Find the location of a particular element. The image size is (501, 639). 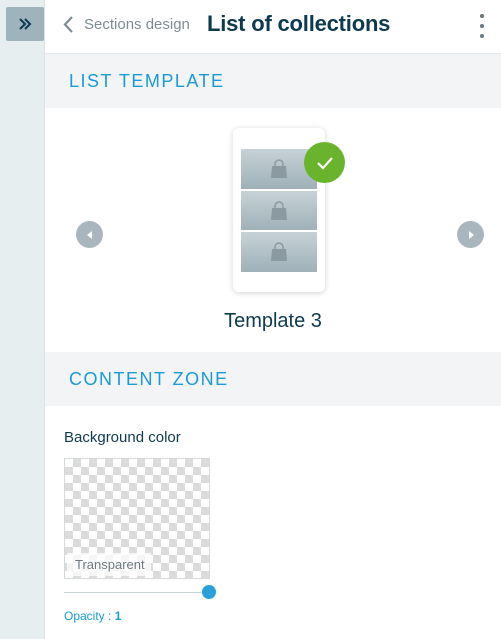

chevron-left-icon is located at coordinates (68, 24).